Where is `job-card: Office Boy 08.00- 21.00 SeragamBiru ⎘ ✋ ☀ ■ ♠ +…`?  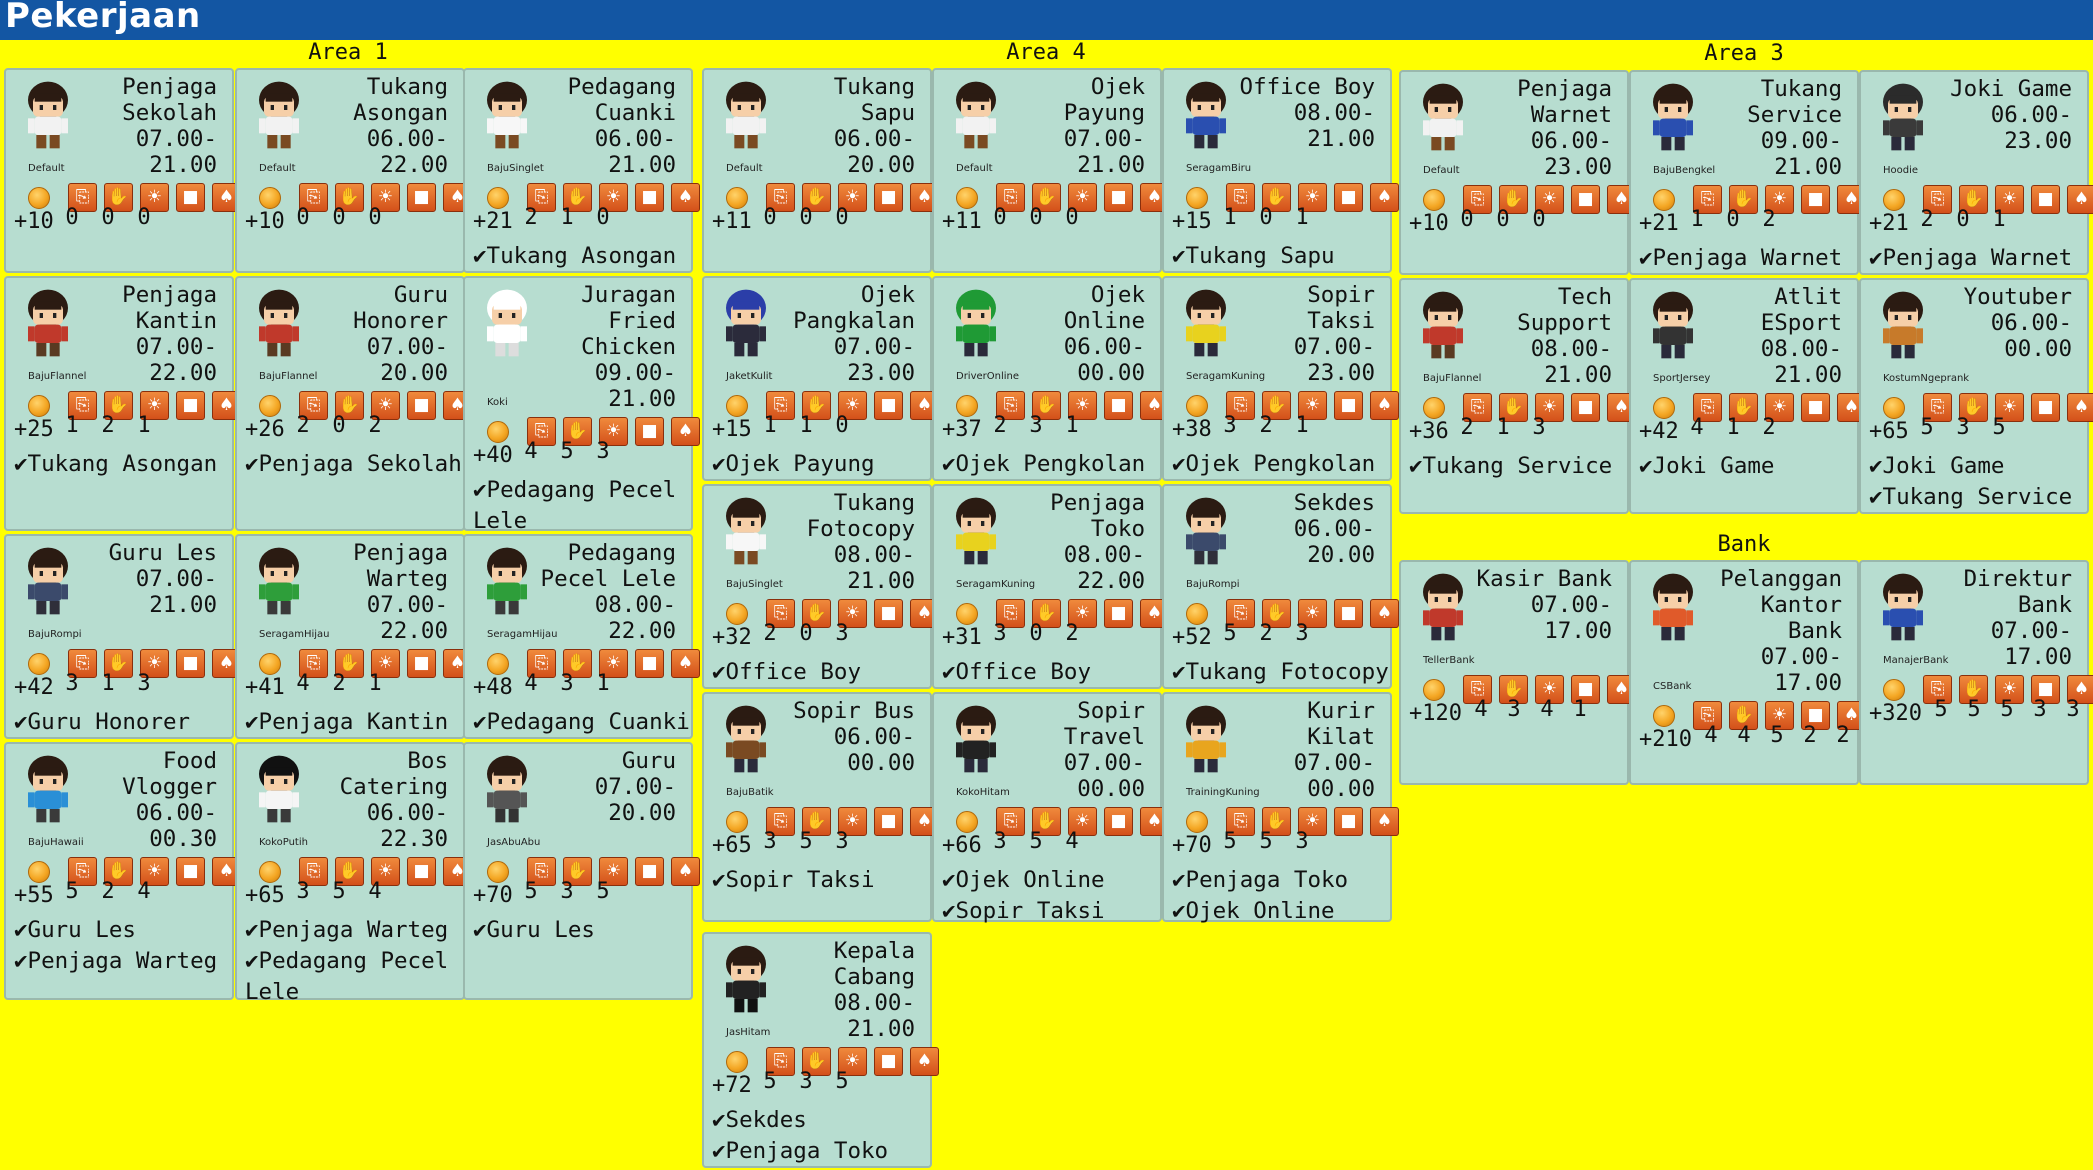 job-card: Office Boy 08.00- 21.00 SeragamBiru ⎘ ✋ ☀ ■ ♠ +… is located at coordinates (1280, 170).